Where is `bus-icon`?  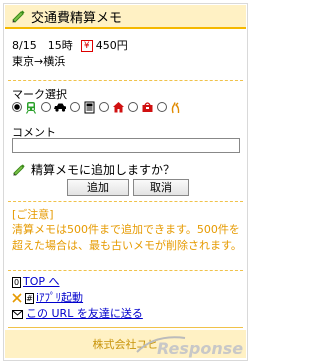 bus-icon is located at coordinates (89, 107).